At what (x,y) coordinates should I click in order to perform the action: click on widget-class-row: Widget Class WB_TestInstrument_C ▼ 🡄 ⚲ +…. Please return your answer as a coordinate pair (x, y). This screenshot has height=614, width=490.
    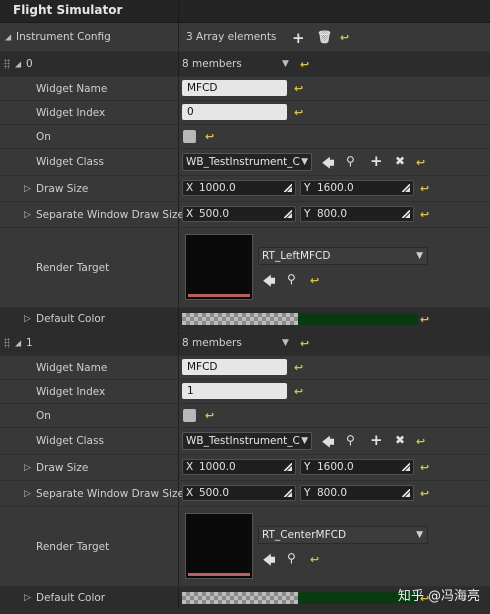
    Looking at the image, I should click on (245, 441).